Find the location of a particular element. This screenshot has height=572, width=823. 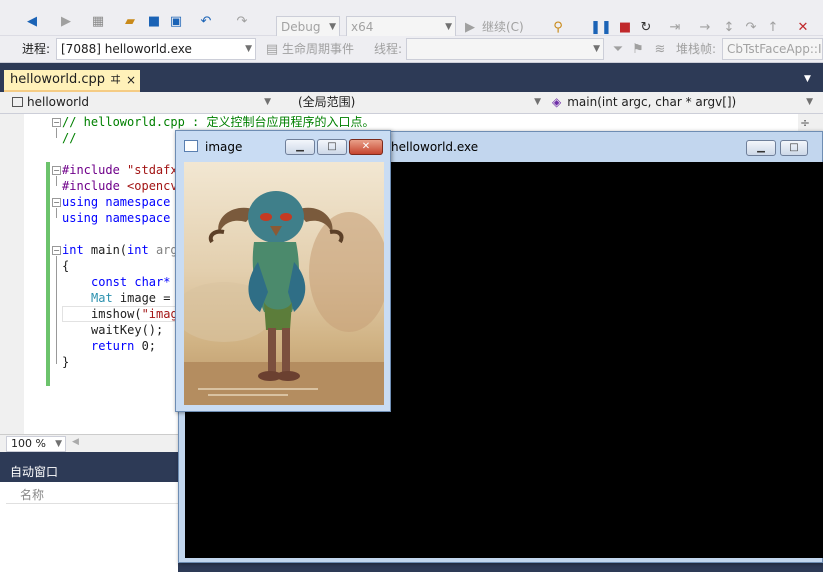

code-line-6: using namespace is located at coordinates (116, 218).